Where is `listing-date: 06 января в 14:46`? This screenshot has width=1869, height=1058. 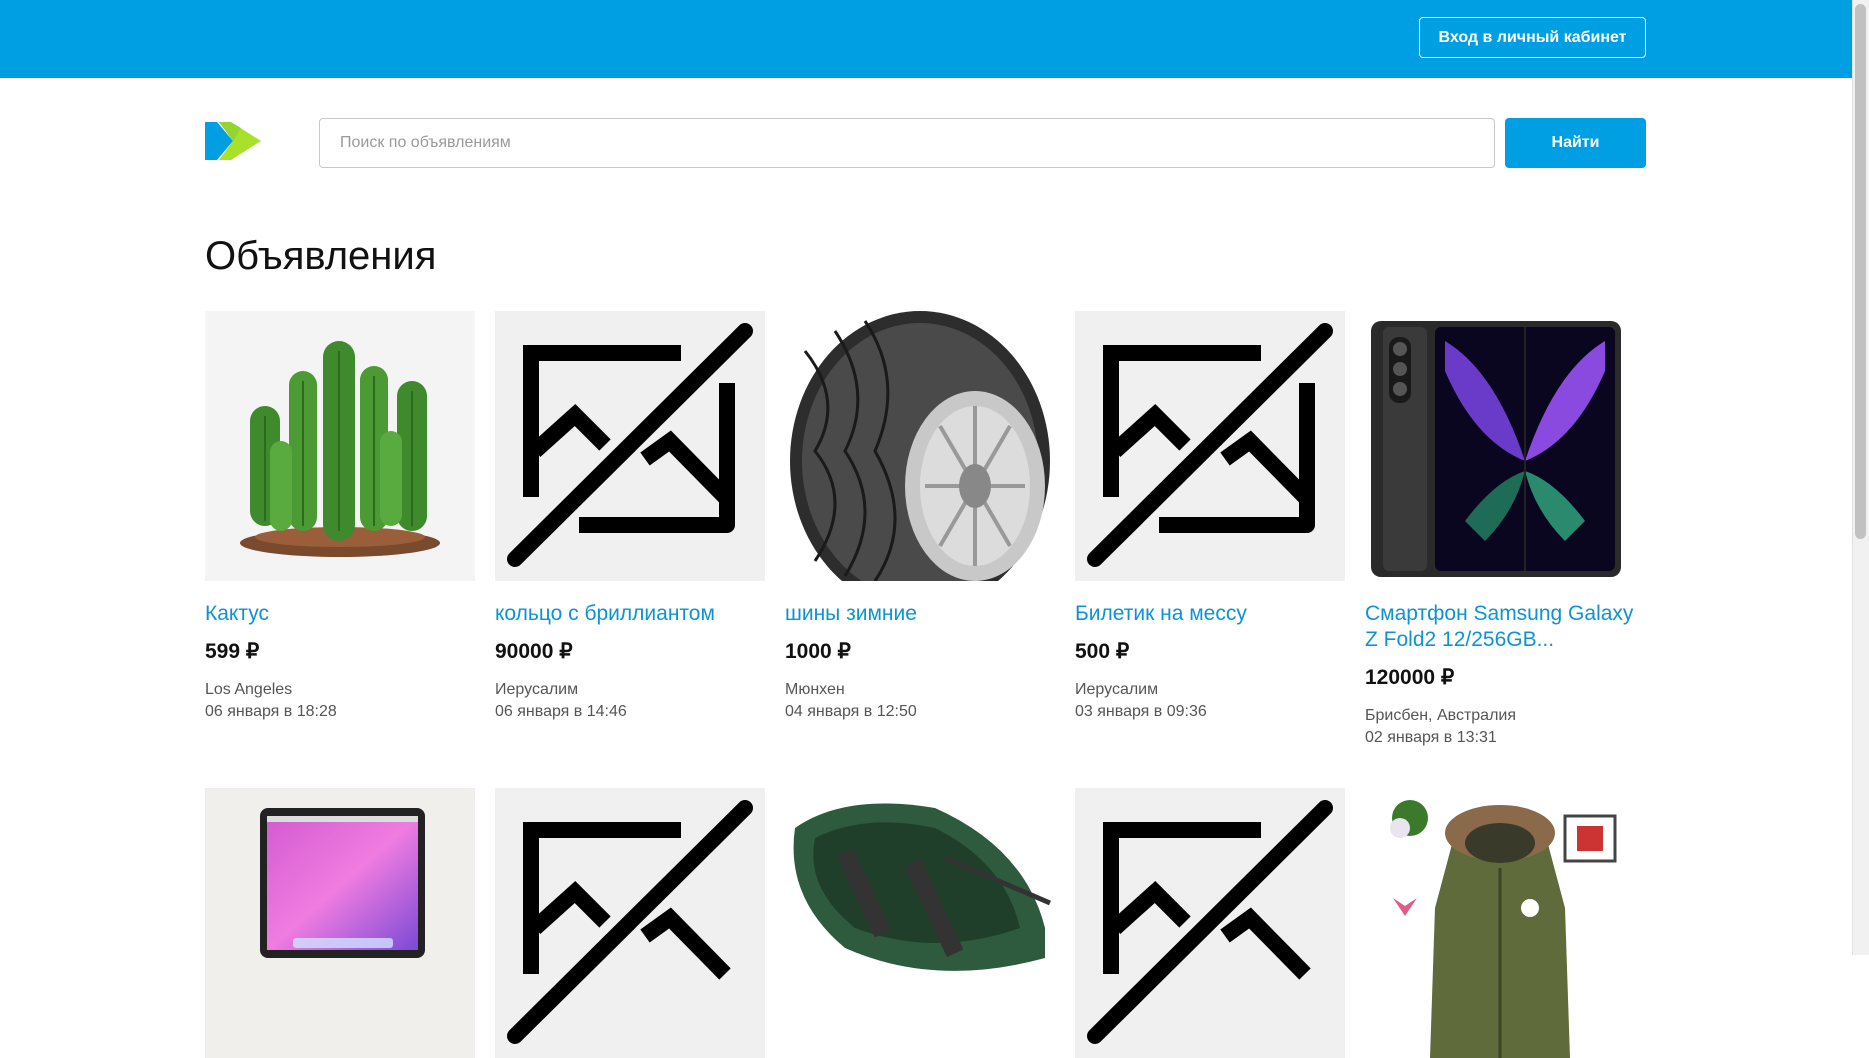 listing-date: 06 января в 14:46 is located at coordinates (561, 711).